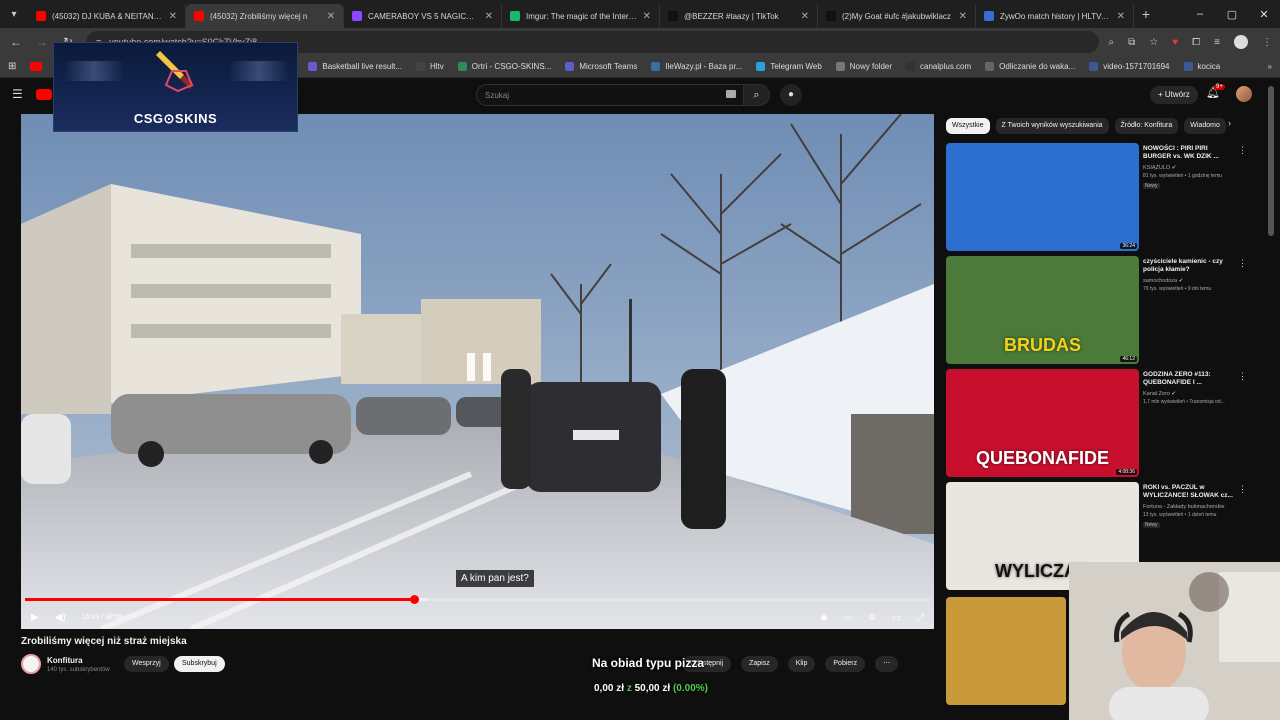  Describe the element at coordinates (1159, 168) in the screenshot. I see `recommended-channel: KSIĄŻULO ✔` at that location.